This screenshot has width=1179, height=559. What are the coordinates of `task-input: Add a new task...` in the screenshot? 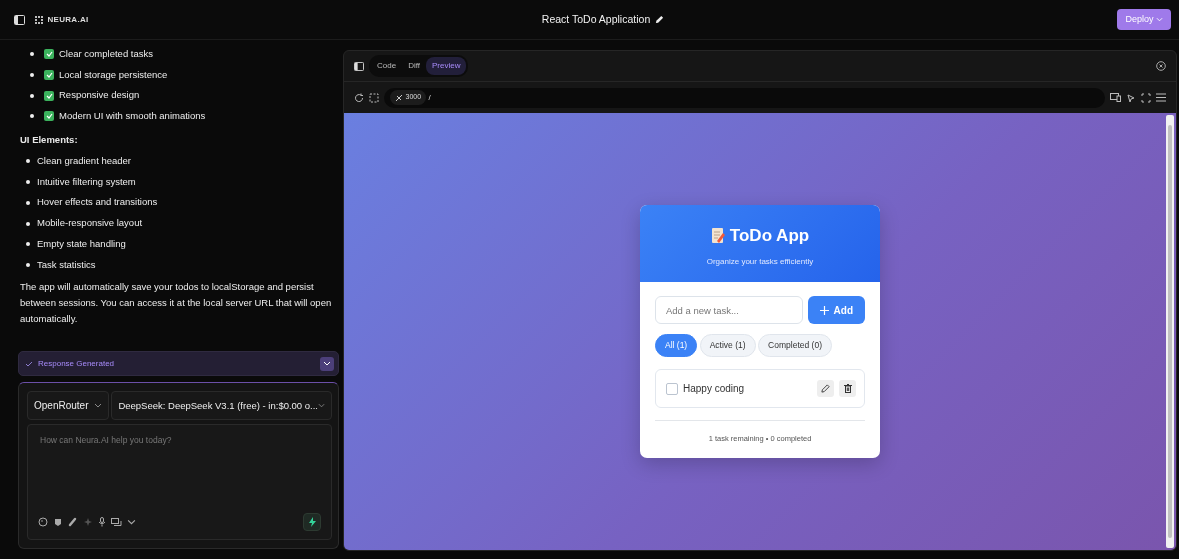 It's located at (729, 310).